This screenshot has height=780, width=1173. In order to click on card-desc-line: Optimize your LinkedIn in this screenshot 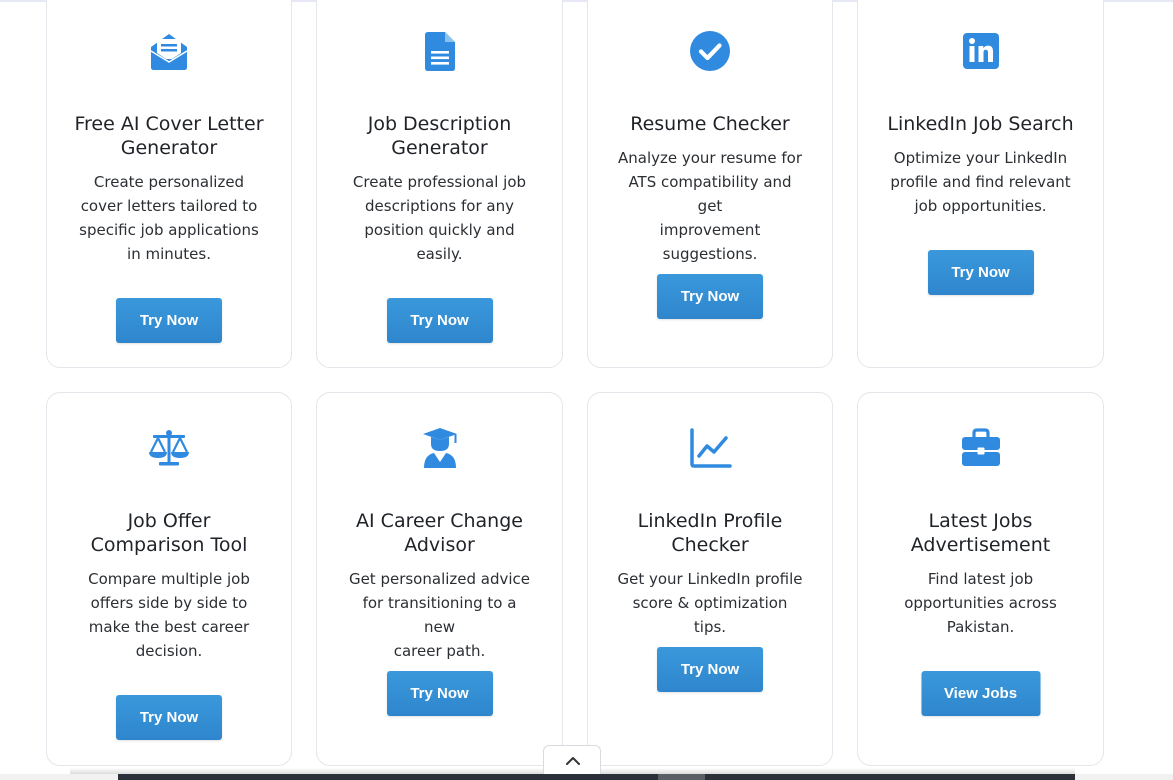, I will do `click(980, 158)`.